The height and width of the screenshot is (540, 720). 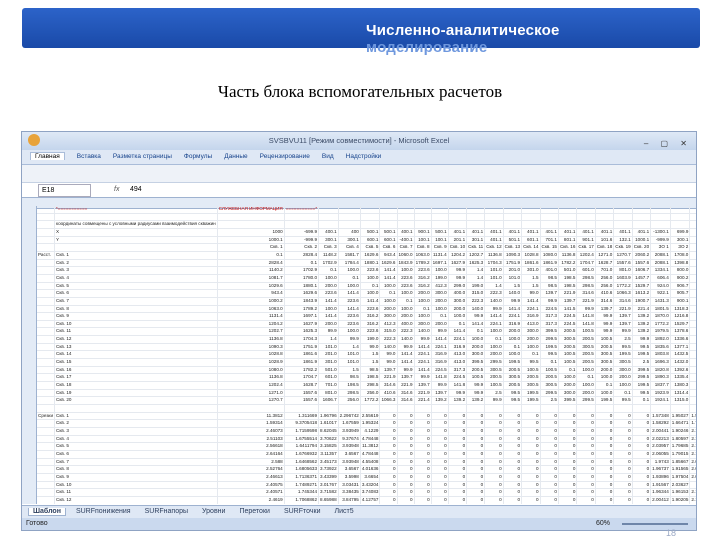 I want to click on cell: -1300.1, so click(x=660, y=232).